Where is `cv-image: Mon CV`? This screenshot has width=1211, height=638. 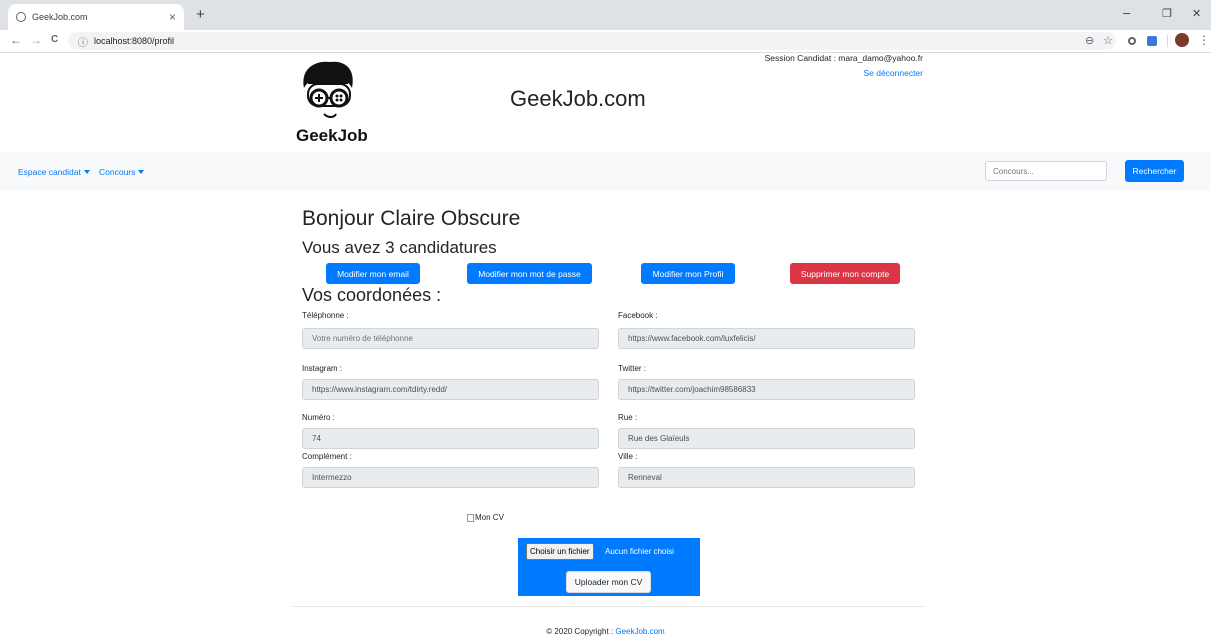 cv-image: Mon CV is located at coordinates (485, 517).